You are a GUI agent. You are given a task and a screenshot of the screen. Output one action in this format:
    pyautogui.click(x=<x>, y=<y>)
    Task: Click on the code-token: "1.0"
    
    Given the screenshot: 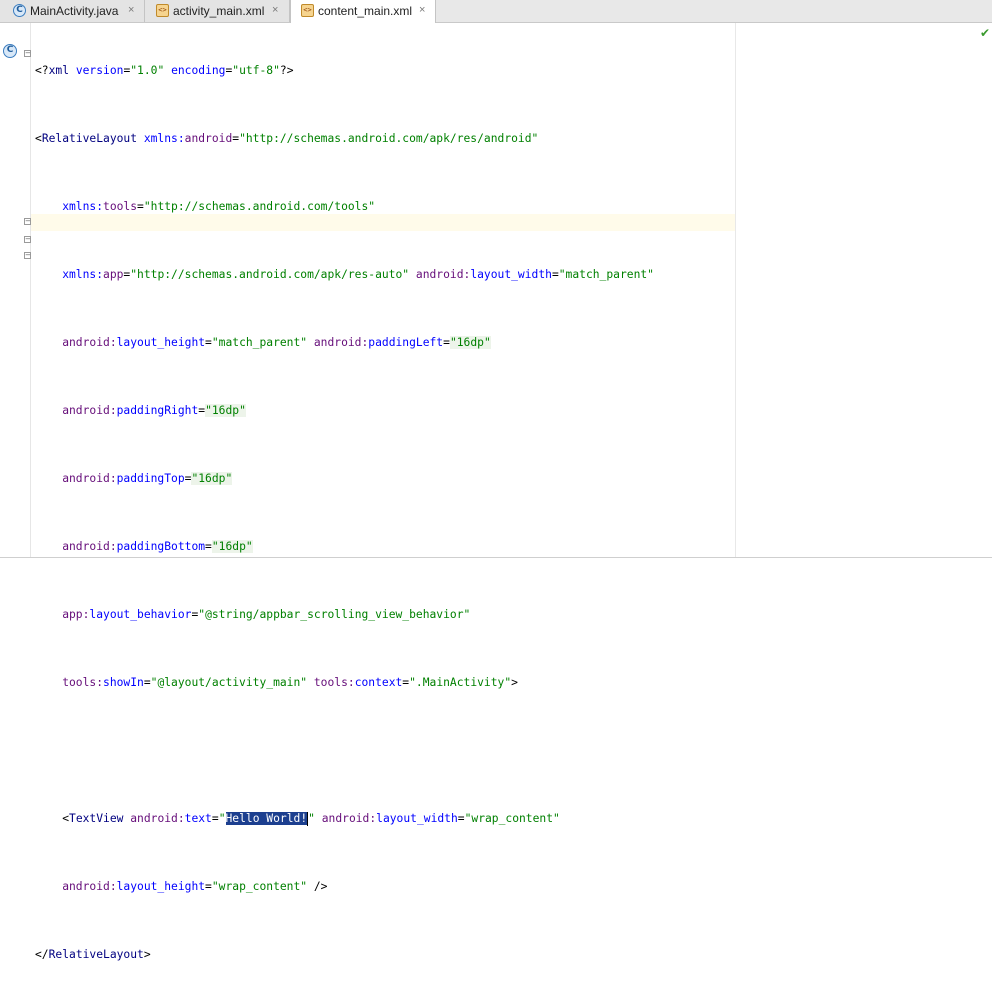 What is the action you would take?
    pyautogui.click(x=147, y=70)
    